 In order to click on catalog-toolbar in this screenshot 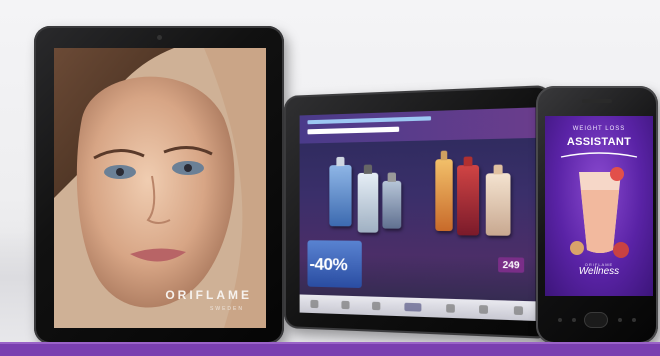, I will do `click(417, 307)`.